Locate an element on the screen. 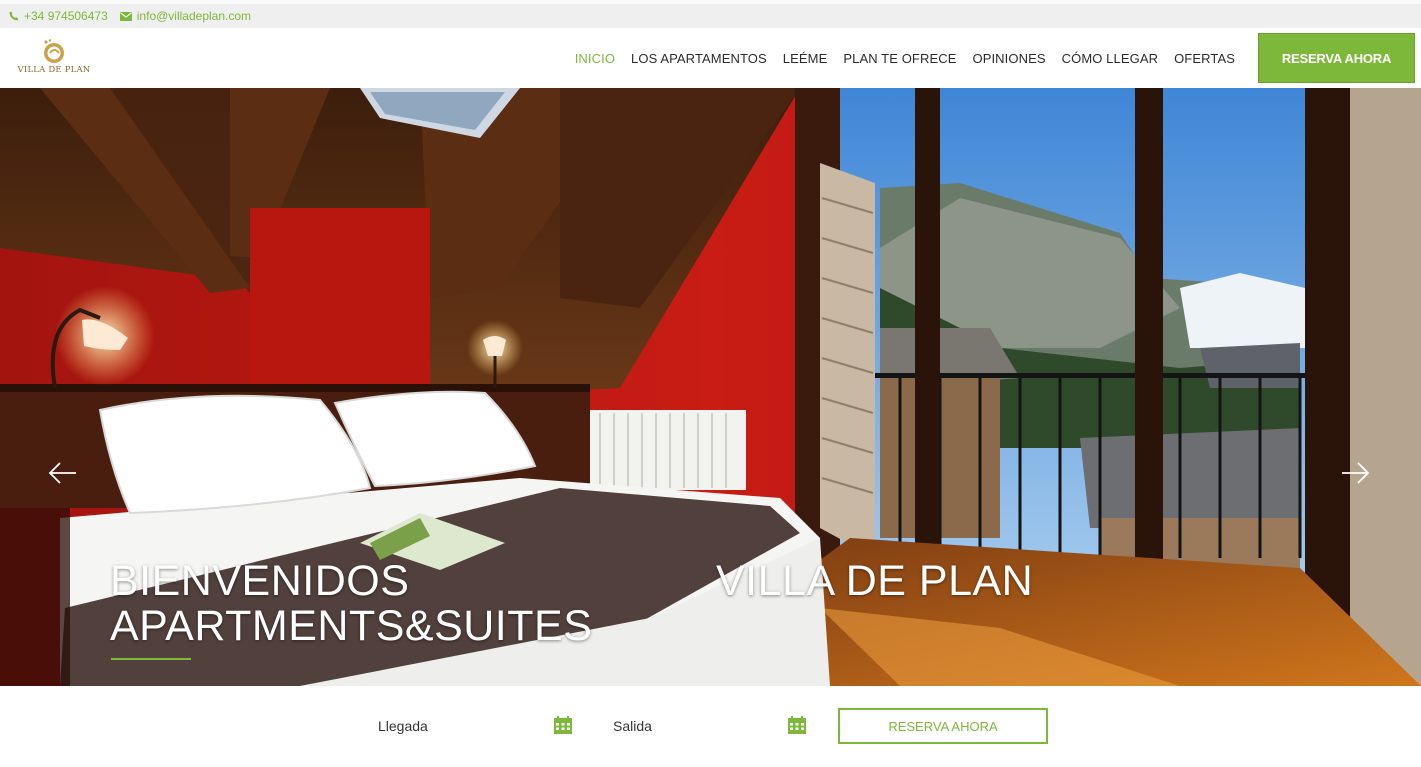 The image size is (1421, 767). envelope-icon is located at coordinates (125, 16).